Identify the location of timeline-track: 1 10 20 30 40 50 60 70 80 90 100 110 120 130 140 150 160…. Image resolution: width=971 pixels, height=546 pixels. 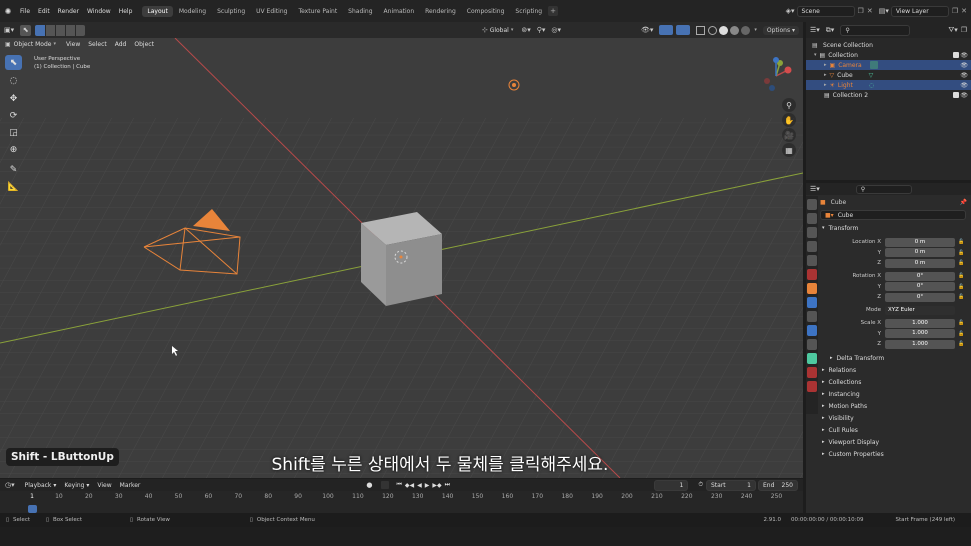
(401, 502).